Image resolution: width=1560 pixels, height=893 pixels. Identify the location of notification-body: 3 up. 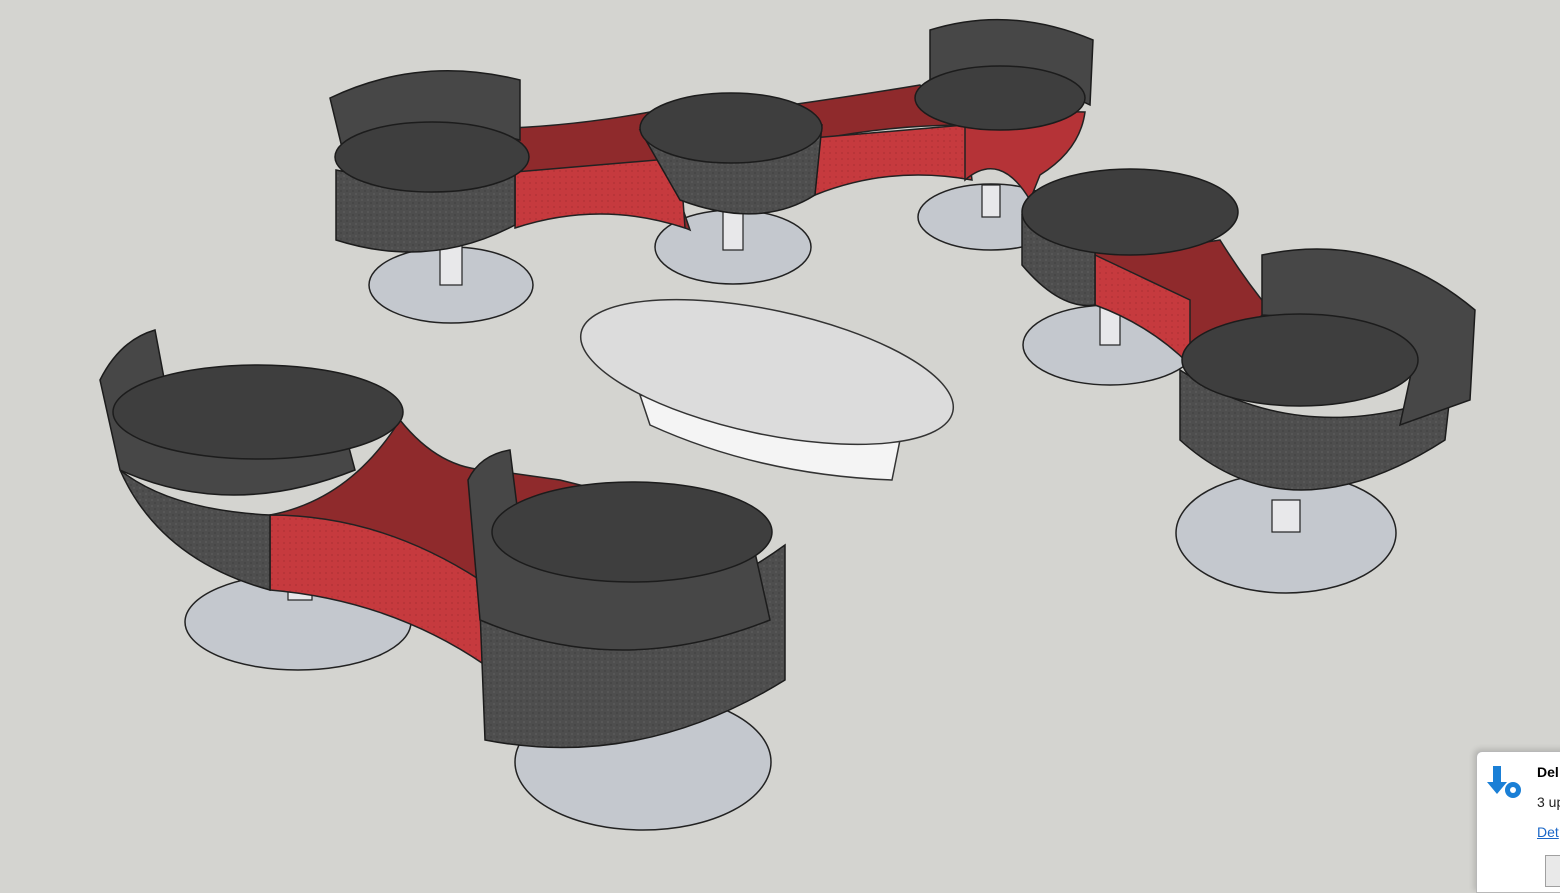
(1548, 802).